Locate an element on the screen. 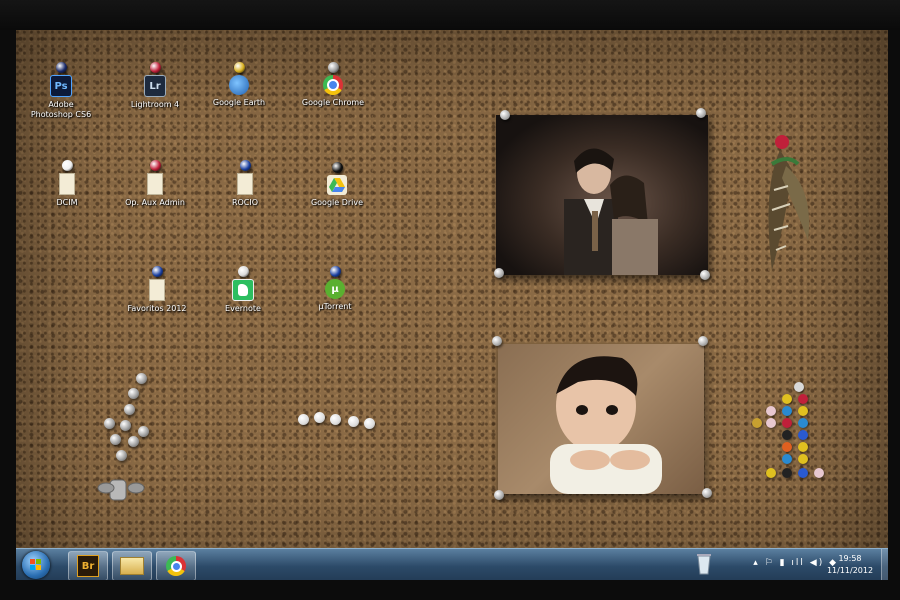 The image size is (900, 600). photoshop-icon-text: Ps is located at coordinates (61, 86).